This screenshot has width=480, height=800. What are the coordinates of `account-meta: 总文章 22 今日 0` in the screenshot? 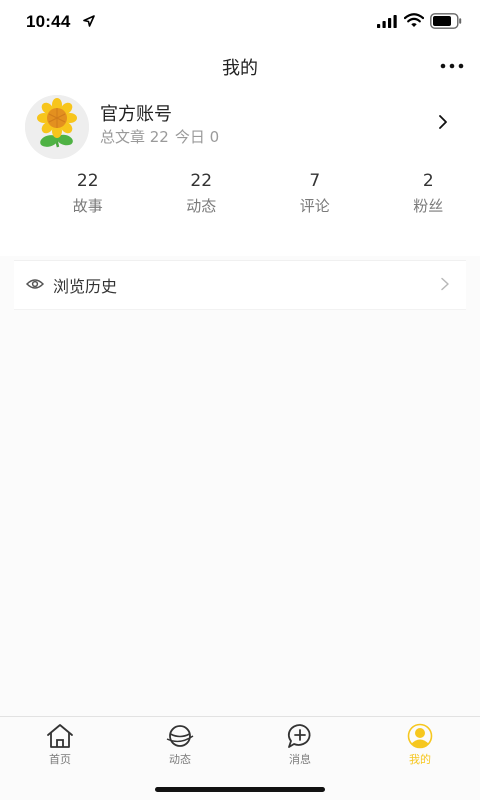 It's located at (159, 136).